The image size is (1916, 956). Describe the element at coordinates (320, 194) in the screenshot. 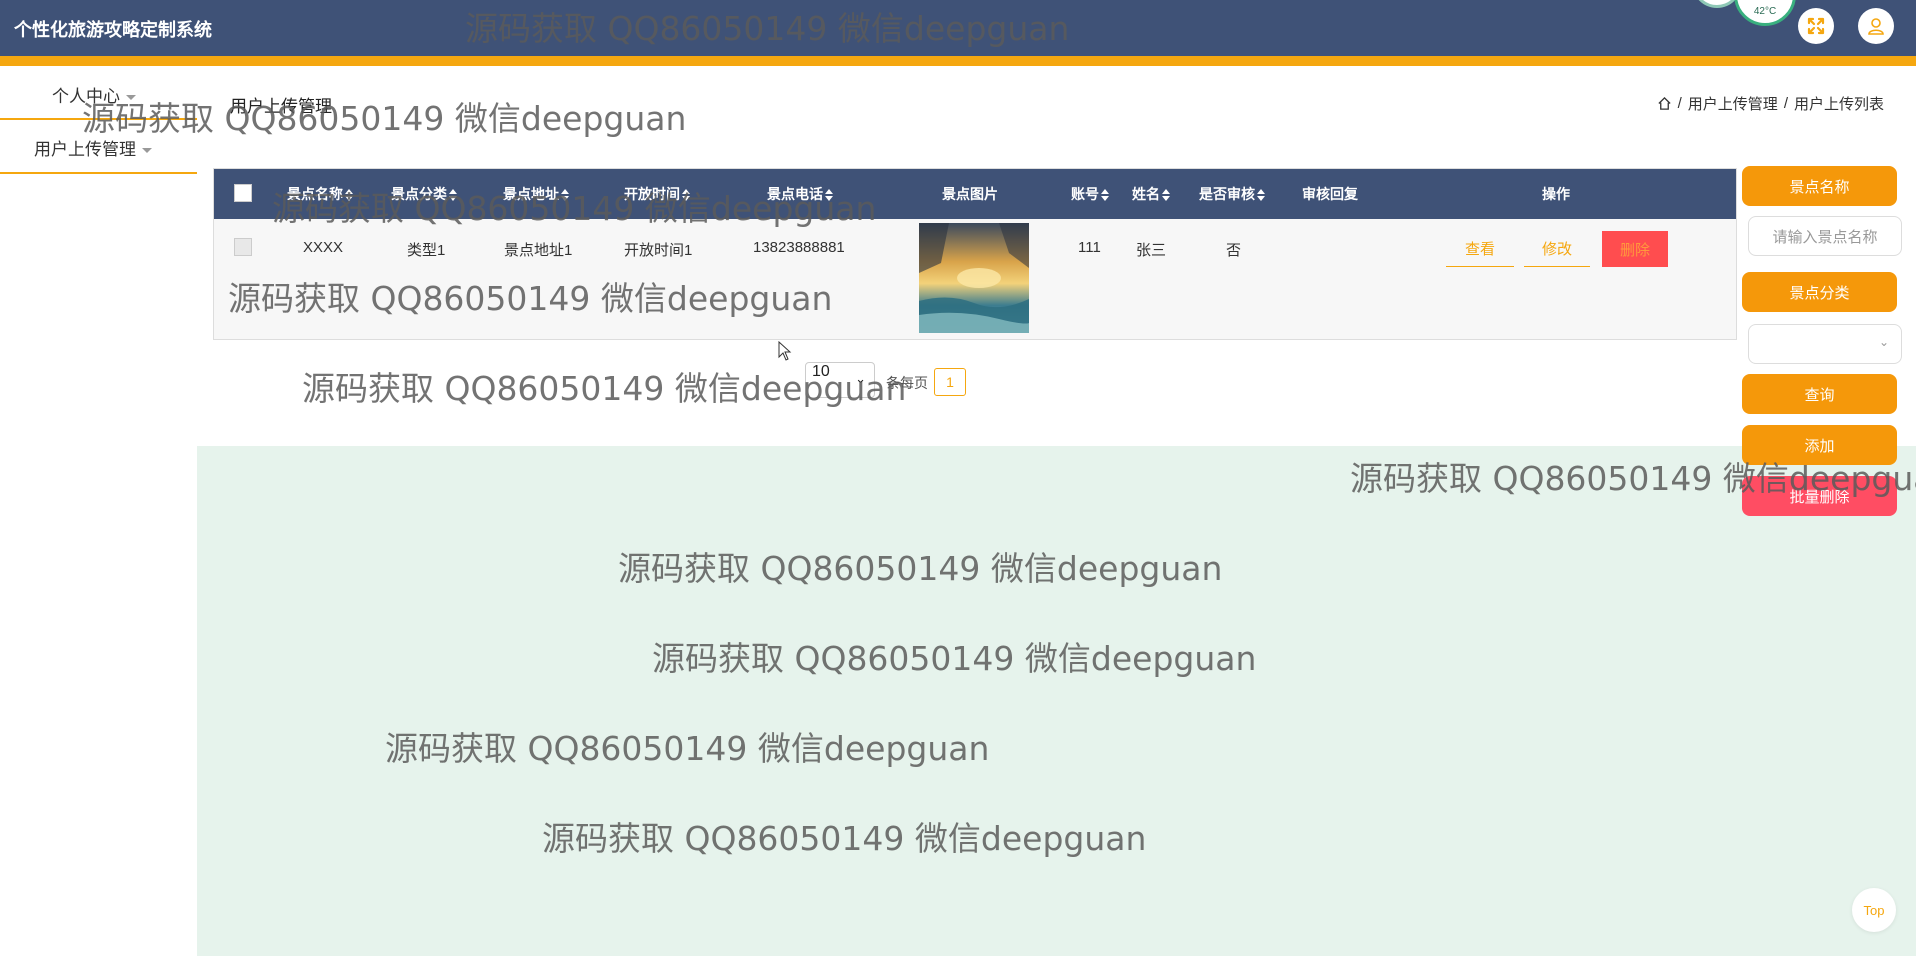

I see `header-name: 景点名称` at that location.